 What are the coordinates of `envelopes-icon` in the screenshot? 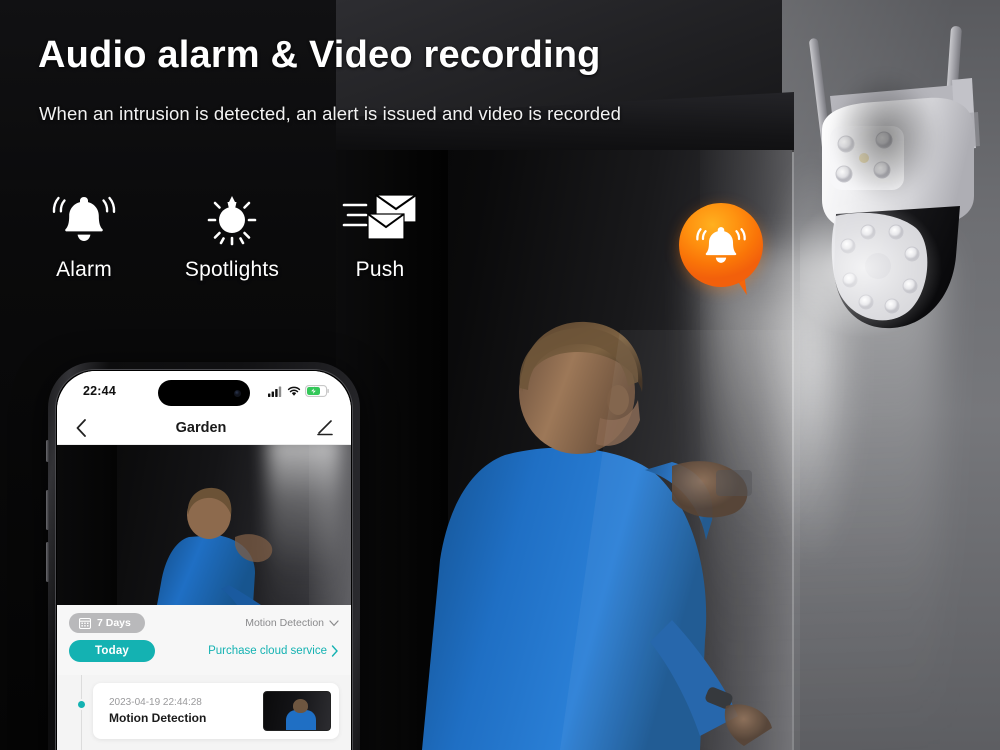 It's located at (380, 219).